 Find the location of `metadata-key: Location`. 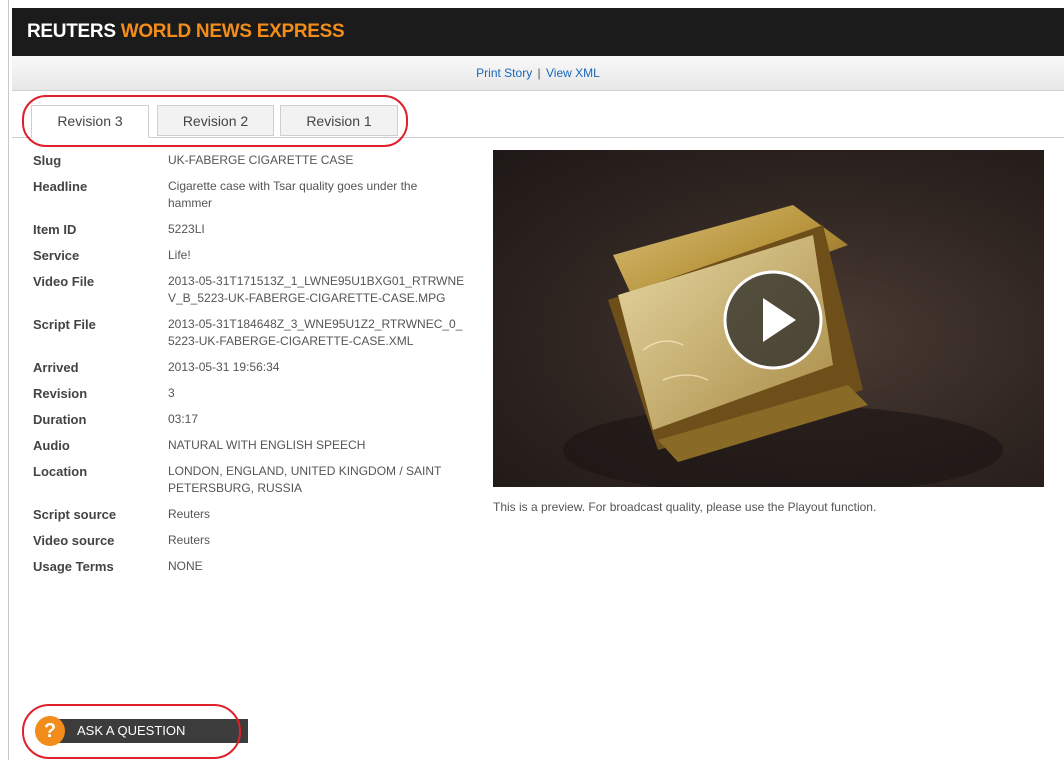

metadata-key: Location is located at coordinates (60, 471).